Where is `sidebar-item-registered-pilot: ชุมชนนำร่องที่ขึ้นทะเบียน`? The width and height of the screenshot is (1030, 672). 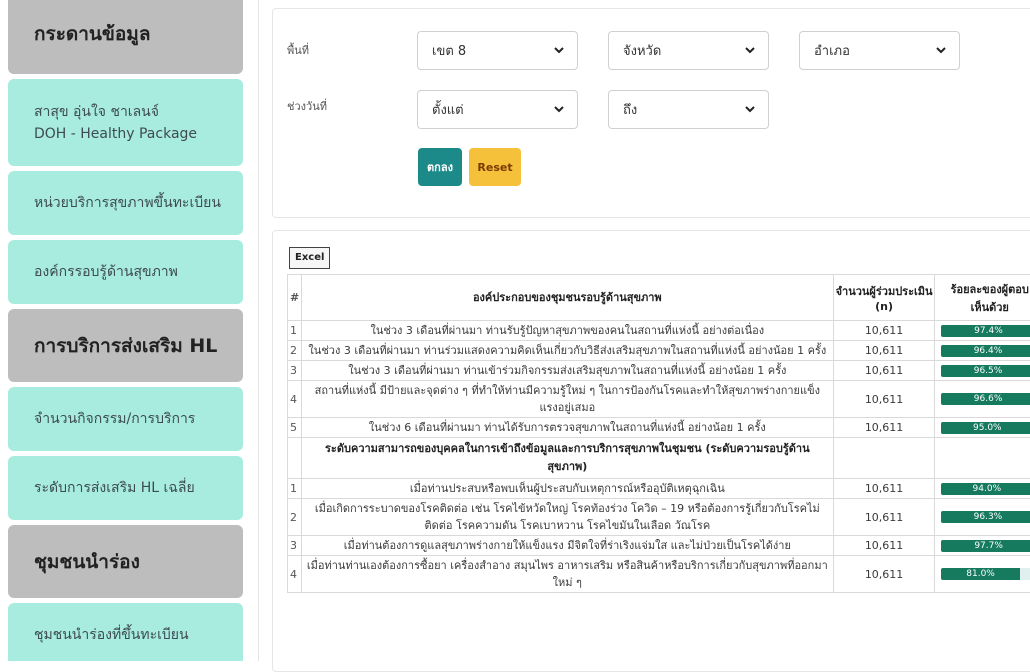 sidebar-item-registered-pilot: ชุมชนนำร่องที่ขึ้นทะเบียน is located at coordinates (125, 632).